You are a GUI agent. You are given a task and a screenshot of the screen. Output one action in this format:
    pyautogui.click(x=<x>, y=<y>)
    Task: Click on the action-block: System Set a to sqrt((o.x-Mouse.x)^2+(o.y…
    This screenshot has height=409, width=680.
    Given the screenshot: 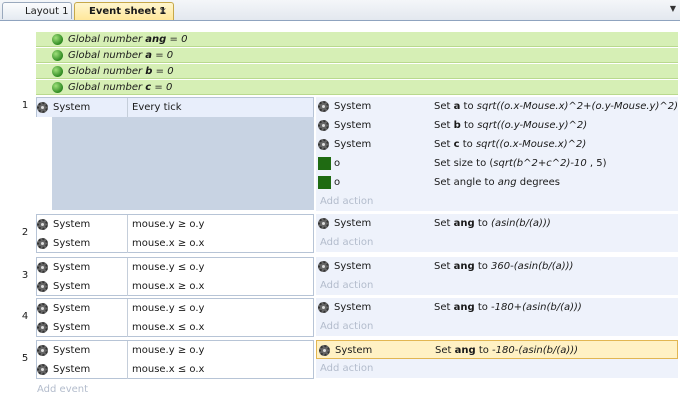 What is the action you would take?
    pyautogui.click(x=497, y=154)
    